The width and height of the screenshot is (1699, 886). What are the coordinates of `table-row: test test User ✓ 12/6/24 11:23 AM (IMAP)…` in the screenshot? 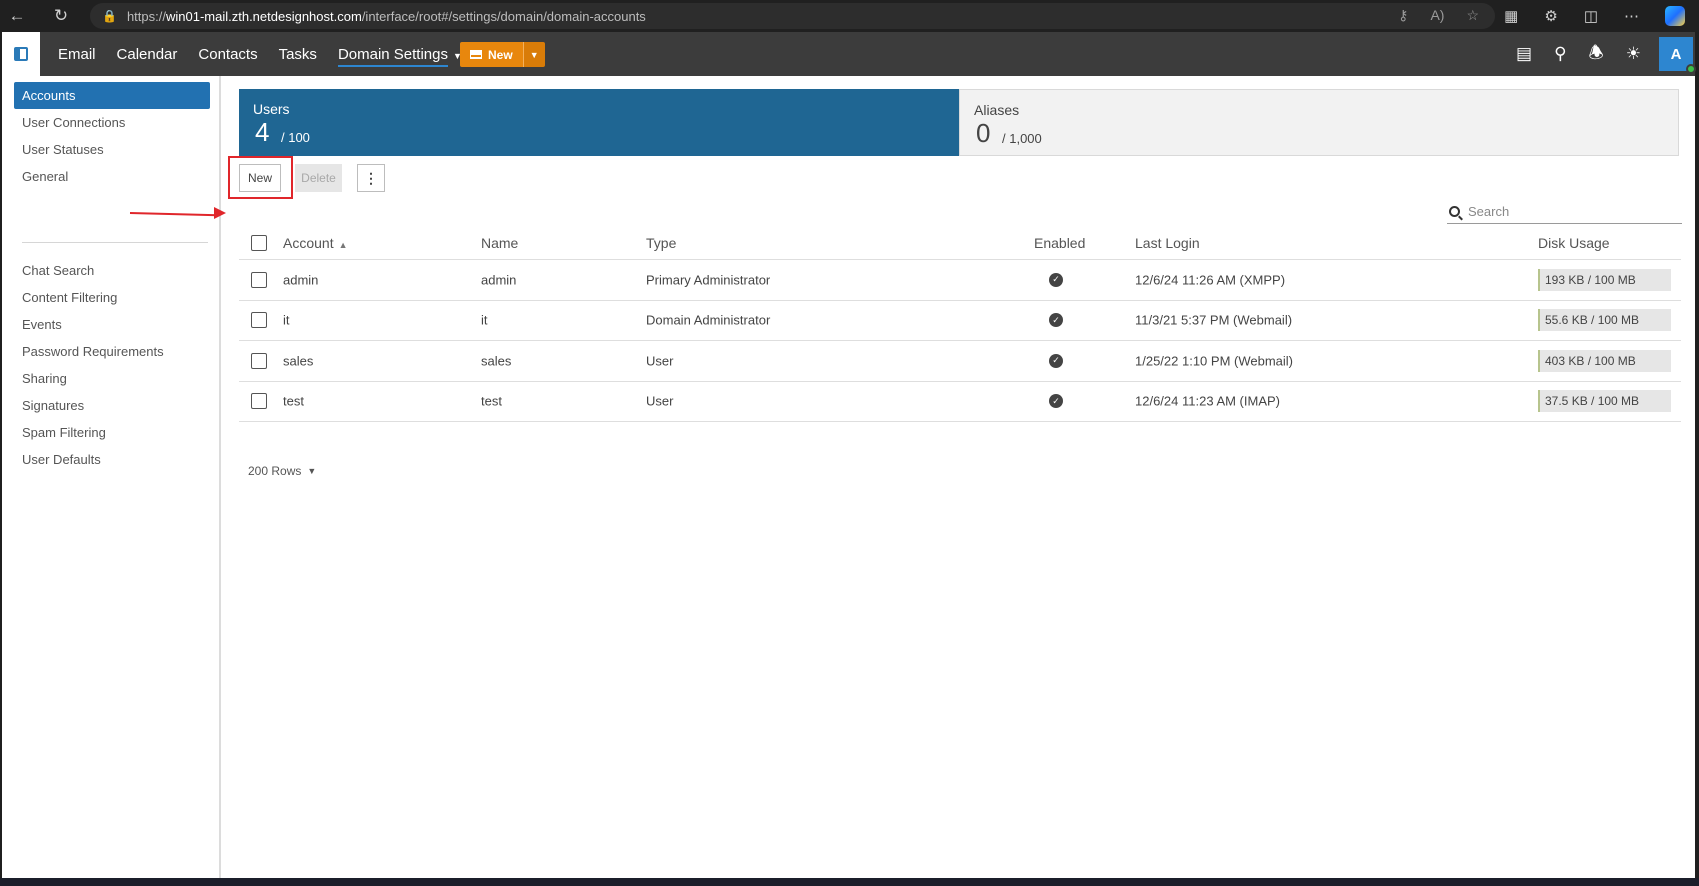 It's located at (960, 402).